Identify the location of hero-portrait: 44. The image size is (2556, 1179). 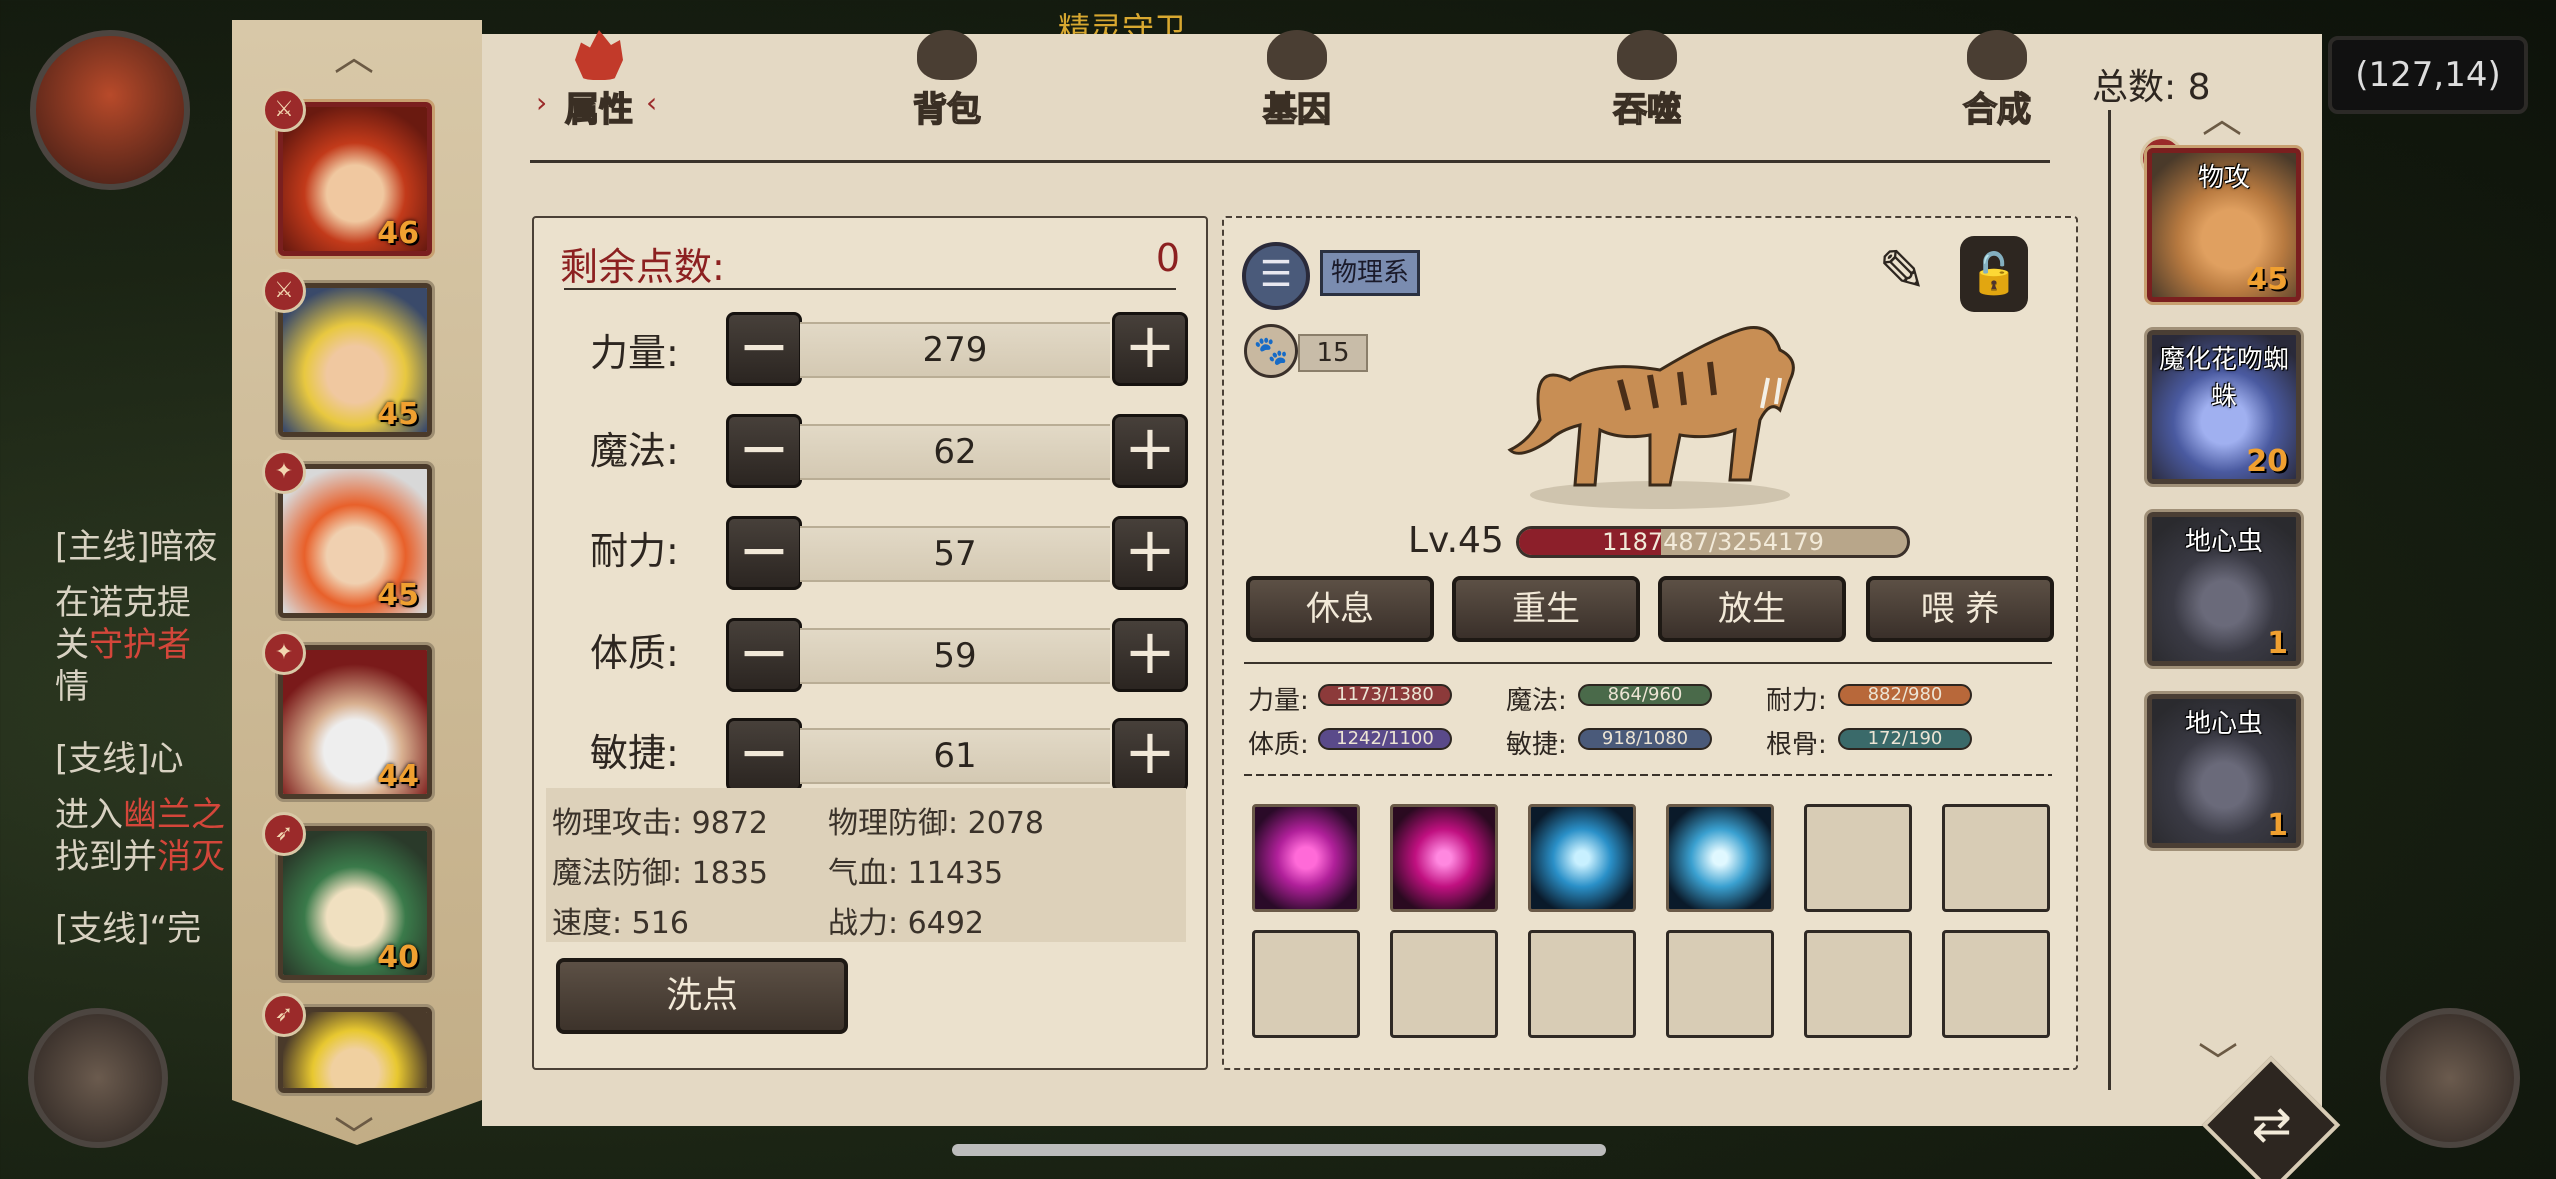
(355, 722).